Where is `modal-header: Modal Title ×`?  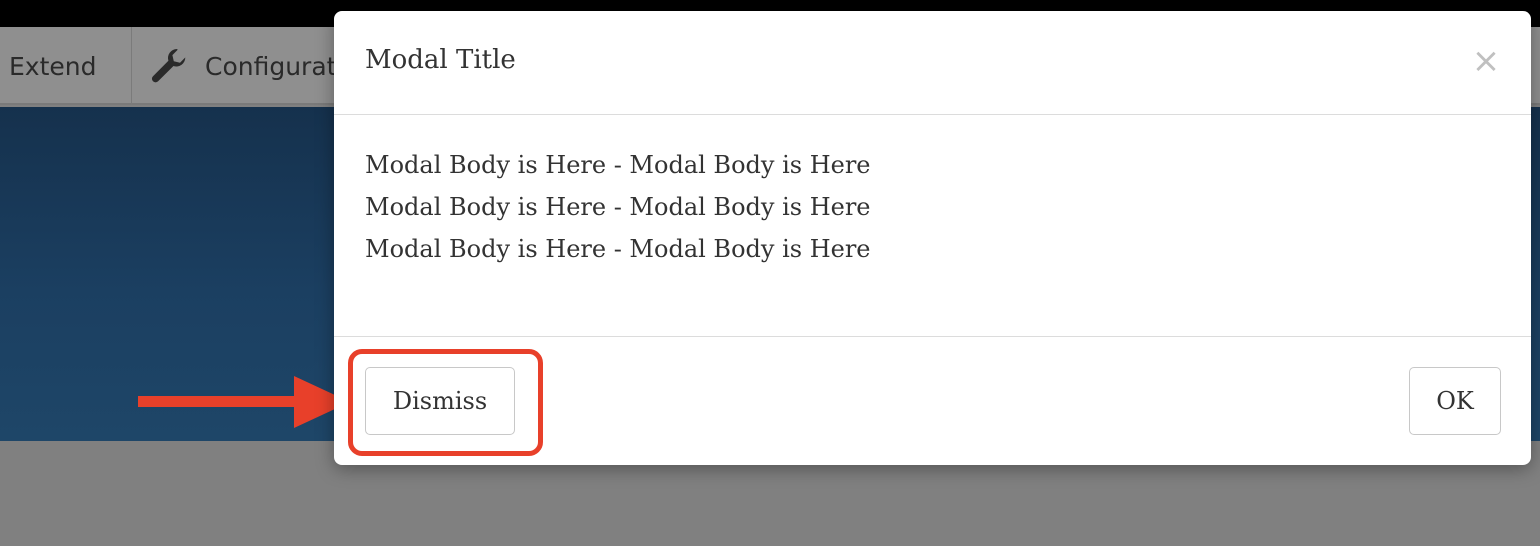
modal-header: Modal Title × is located at coordinates (932, 63).